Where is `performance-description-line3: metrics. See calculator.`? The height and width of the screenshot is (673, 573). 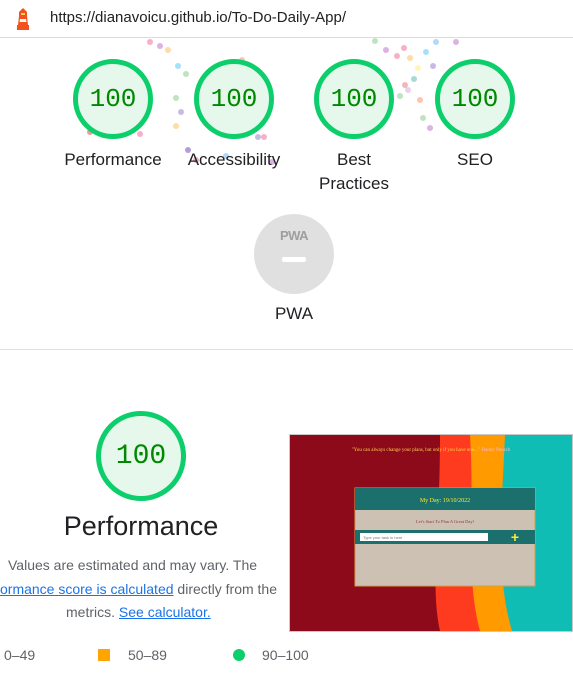 performance-description-line3: metrics. See calculator. is located at coordinates (138, 612).